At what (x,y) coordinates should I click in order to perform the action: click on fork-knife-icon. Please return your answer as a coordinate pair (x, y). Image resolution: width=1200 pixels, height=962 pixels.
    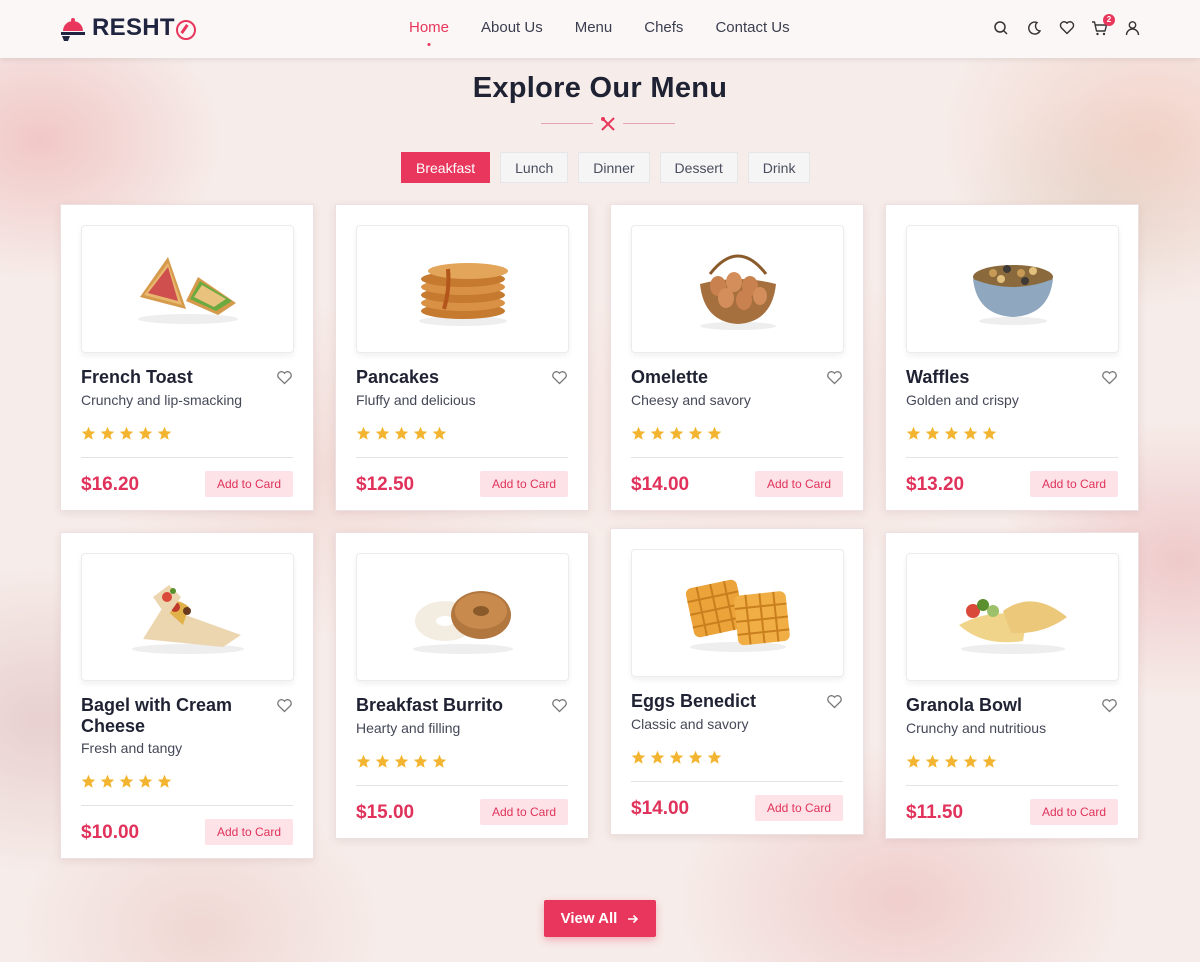
    Looking at the image, I should click on (608, 124).